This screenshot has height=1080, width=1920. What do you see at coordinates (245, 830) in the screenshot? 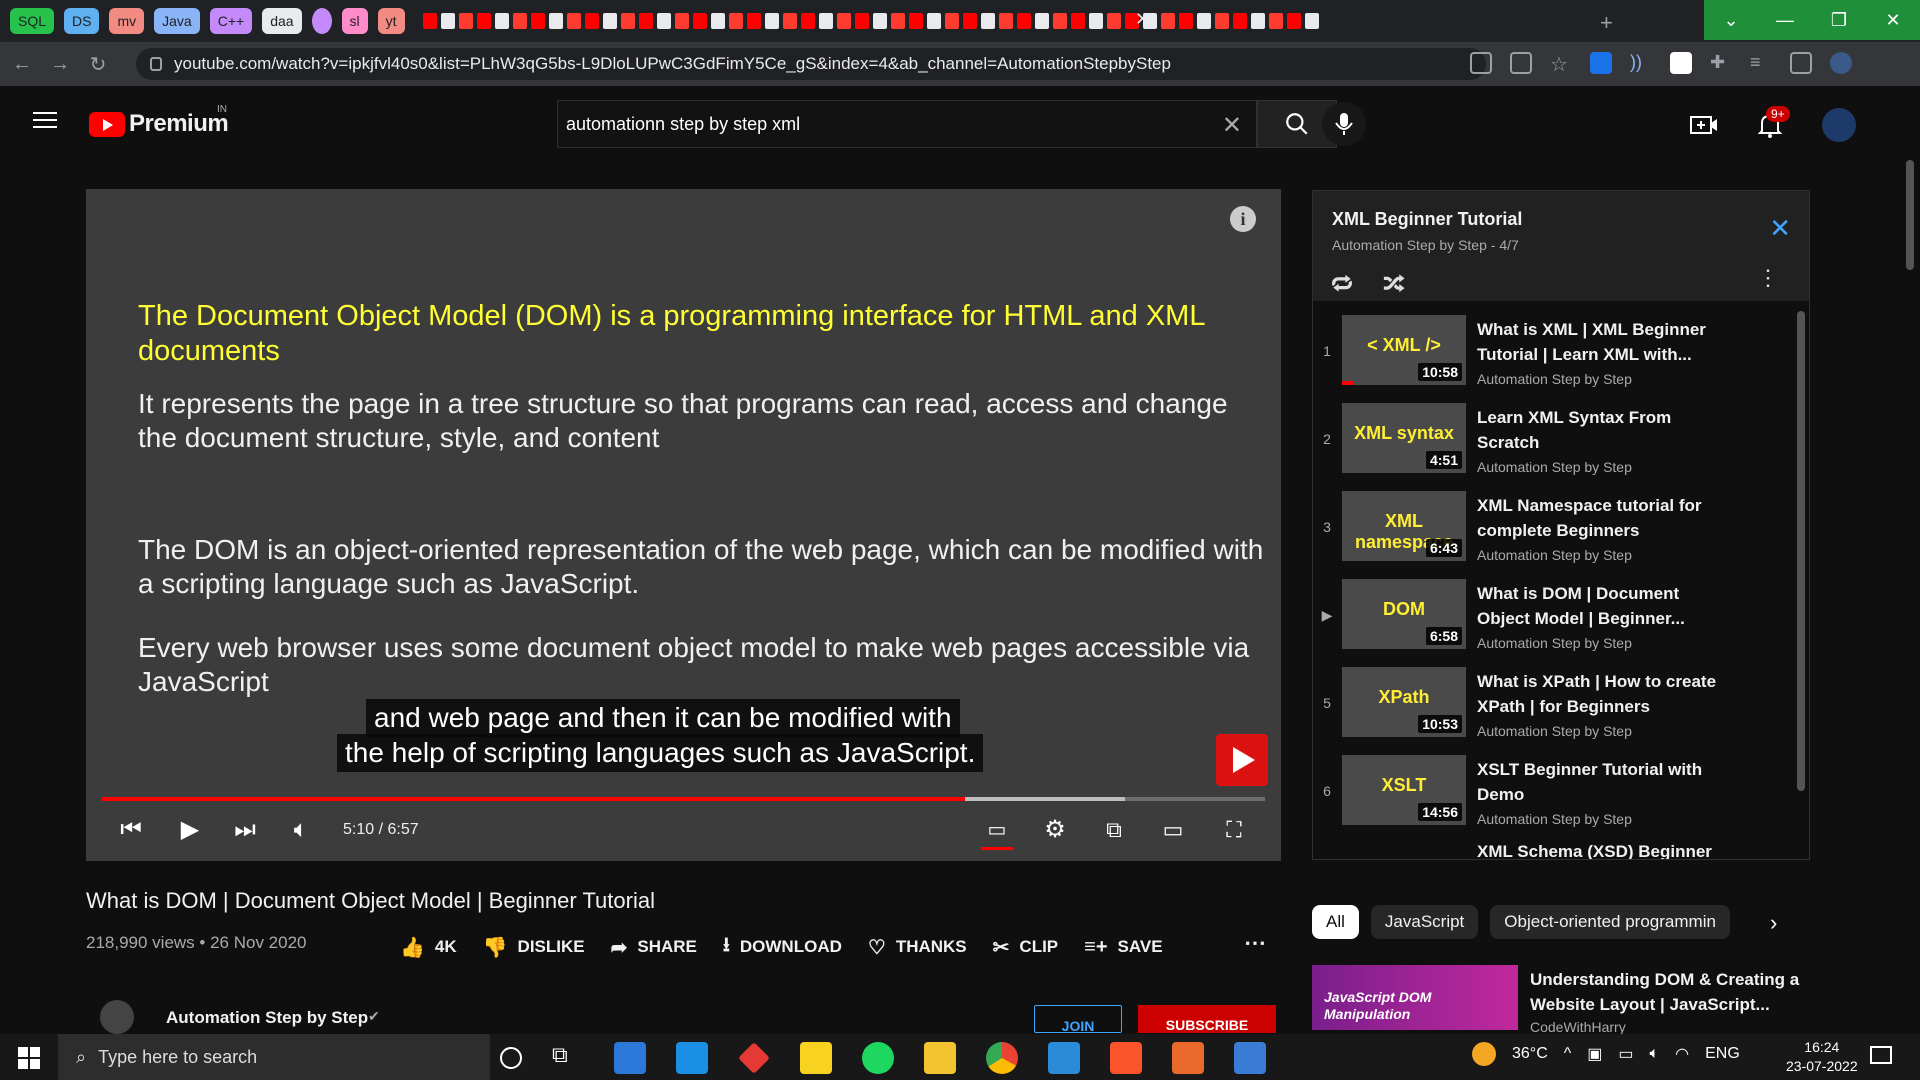
I see `next-video-icon: ⏭` at bounding box center [245, 830].